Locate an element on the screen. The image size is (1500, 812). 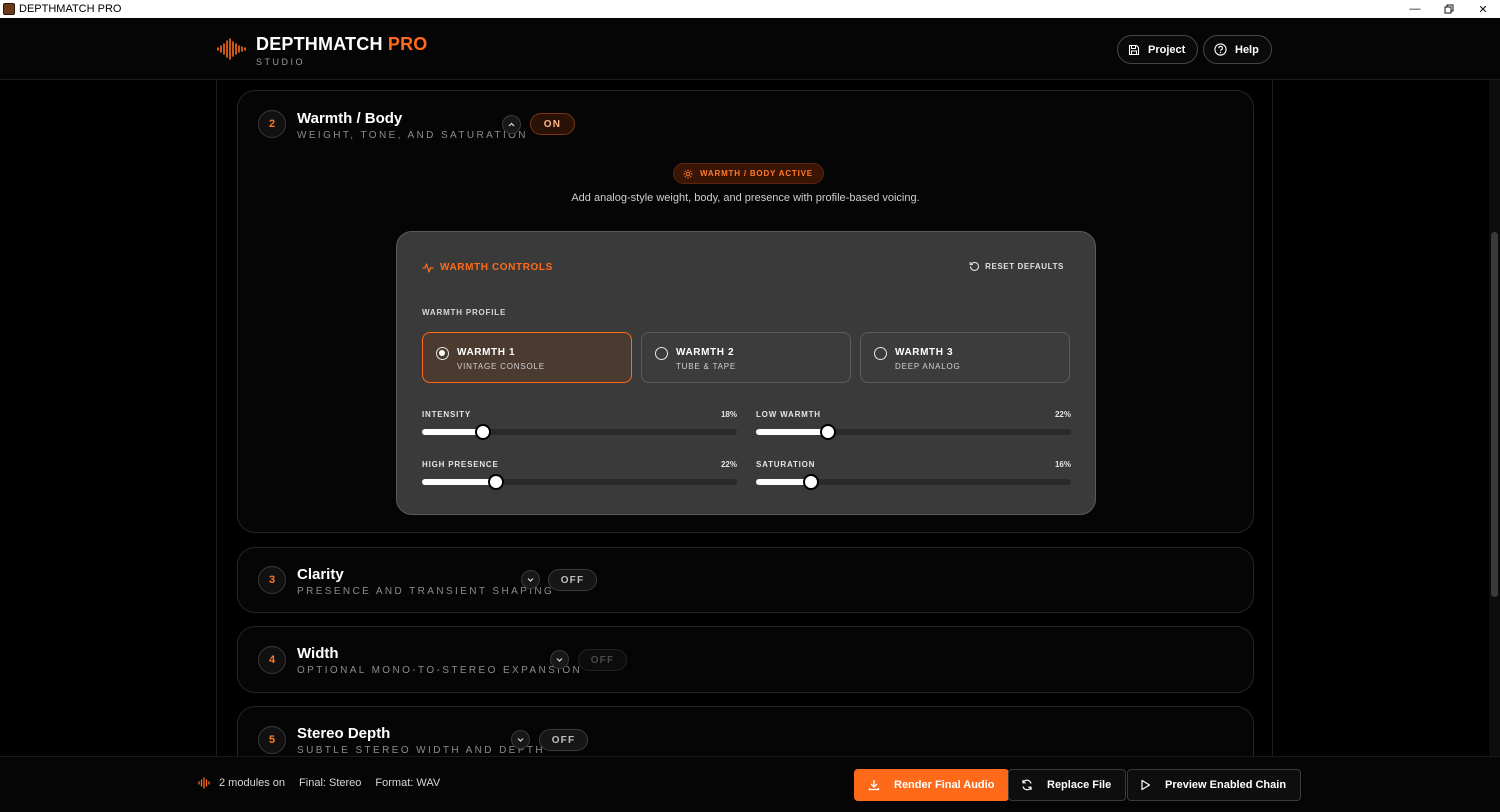
module-title: Warmth / Body is located at coordinates (350, 118).